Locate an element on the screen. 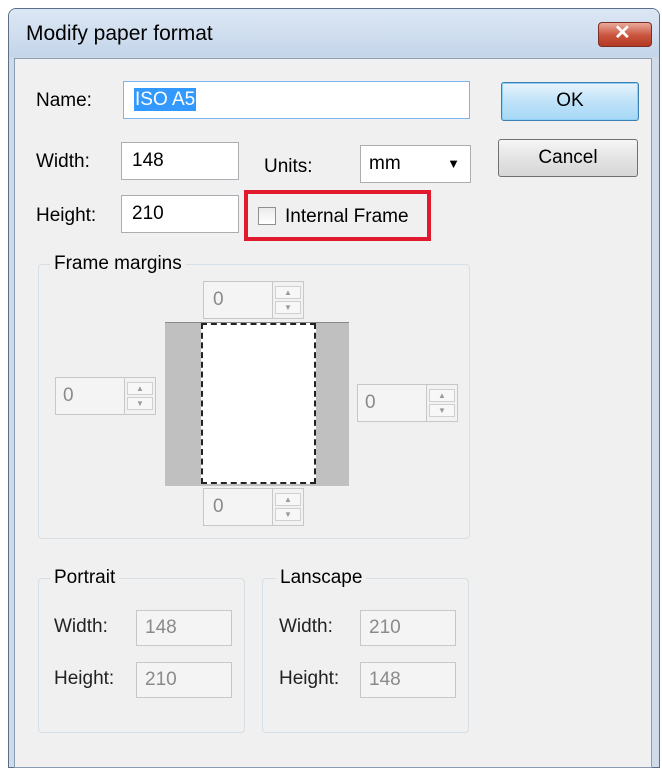  bottom-margin-value: 0 is located at coordinates (218, 506).